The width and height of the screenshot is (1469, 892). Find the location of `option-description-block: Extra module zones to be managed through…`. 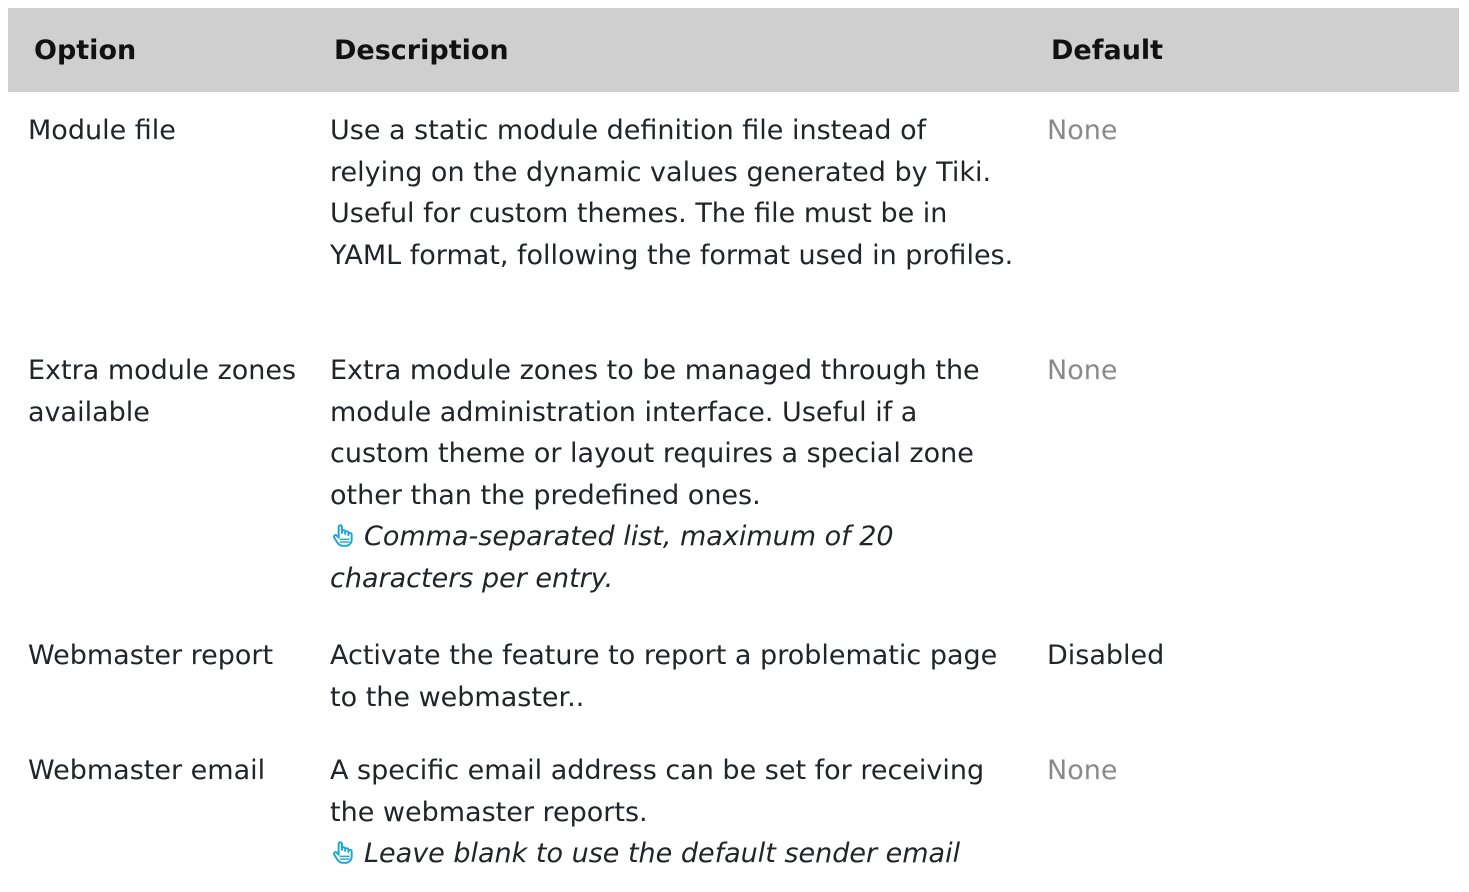

option-description-block: Extra module zones to be managed through… is located at coordinates (675, 474).